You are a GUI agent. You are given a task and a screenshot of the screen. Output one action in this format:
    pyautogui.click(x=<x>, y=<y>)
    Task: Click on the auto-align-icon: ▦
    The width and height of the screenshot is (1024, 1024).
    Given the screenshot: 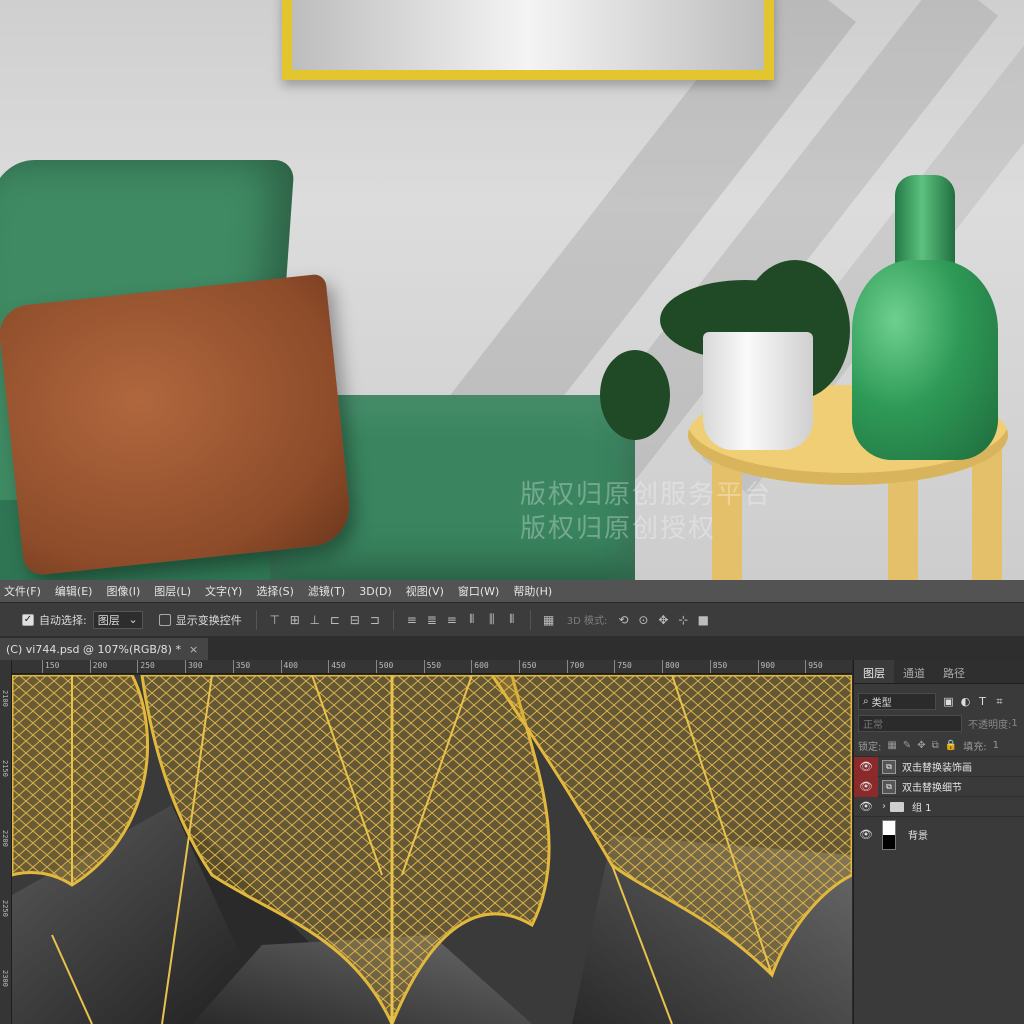 What is the action you would take?
    pyautogui.click(x=549, y=620)
    